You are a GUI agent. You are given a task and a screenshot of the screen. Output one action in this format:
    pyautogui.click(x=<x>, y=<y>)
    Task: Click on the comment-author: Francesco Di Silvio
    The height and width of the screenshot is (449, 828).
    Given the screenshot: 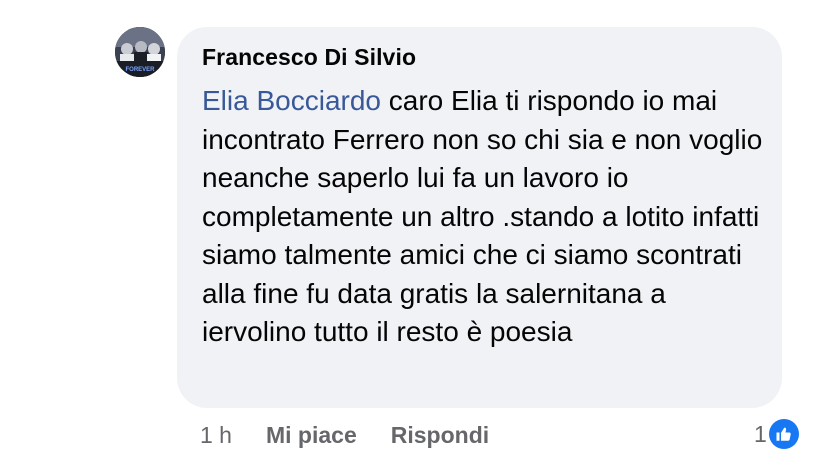 What is the action you would take?
    pyautogui.click(x=309, y=57)
    